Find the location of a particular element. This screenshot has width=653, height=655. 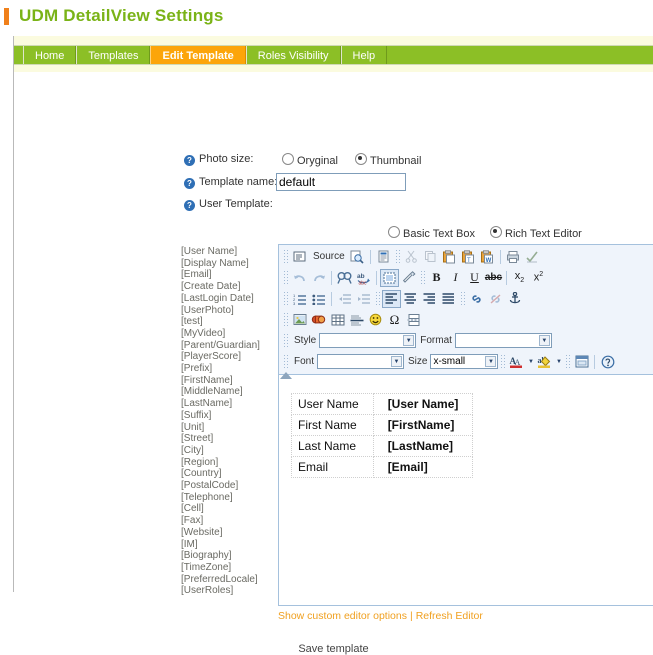

table-row: First Name [FirstName] is located at coordinates (382, 425).